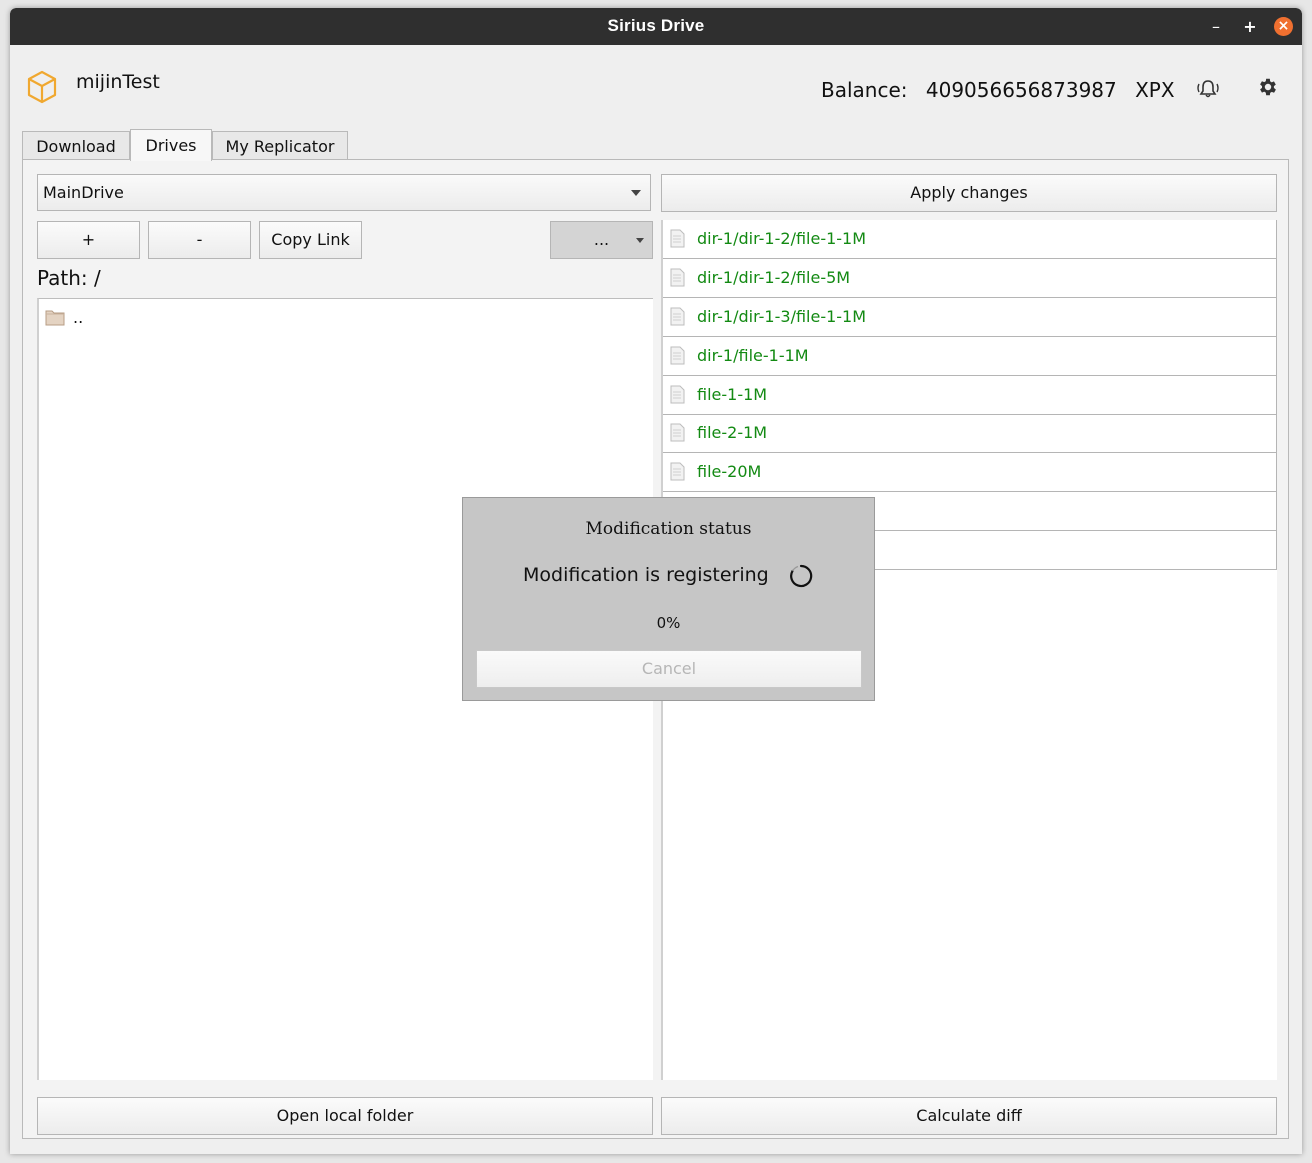 This screenshot has height=1163, width=1312. I want to click on file-name: file-1-1M, so click(732, 394).